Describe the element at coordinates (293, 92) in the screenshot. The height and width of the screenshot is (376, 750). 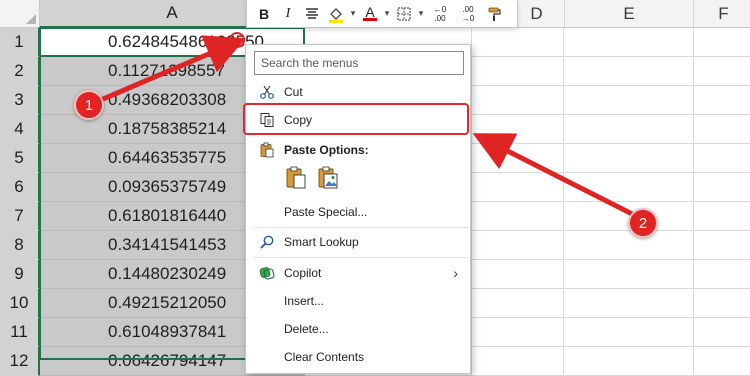
I see `menu-item-cut-label: Cut` at that location.